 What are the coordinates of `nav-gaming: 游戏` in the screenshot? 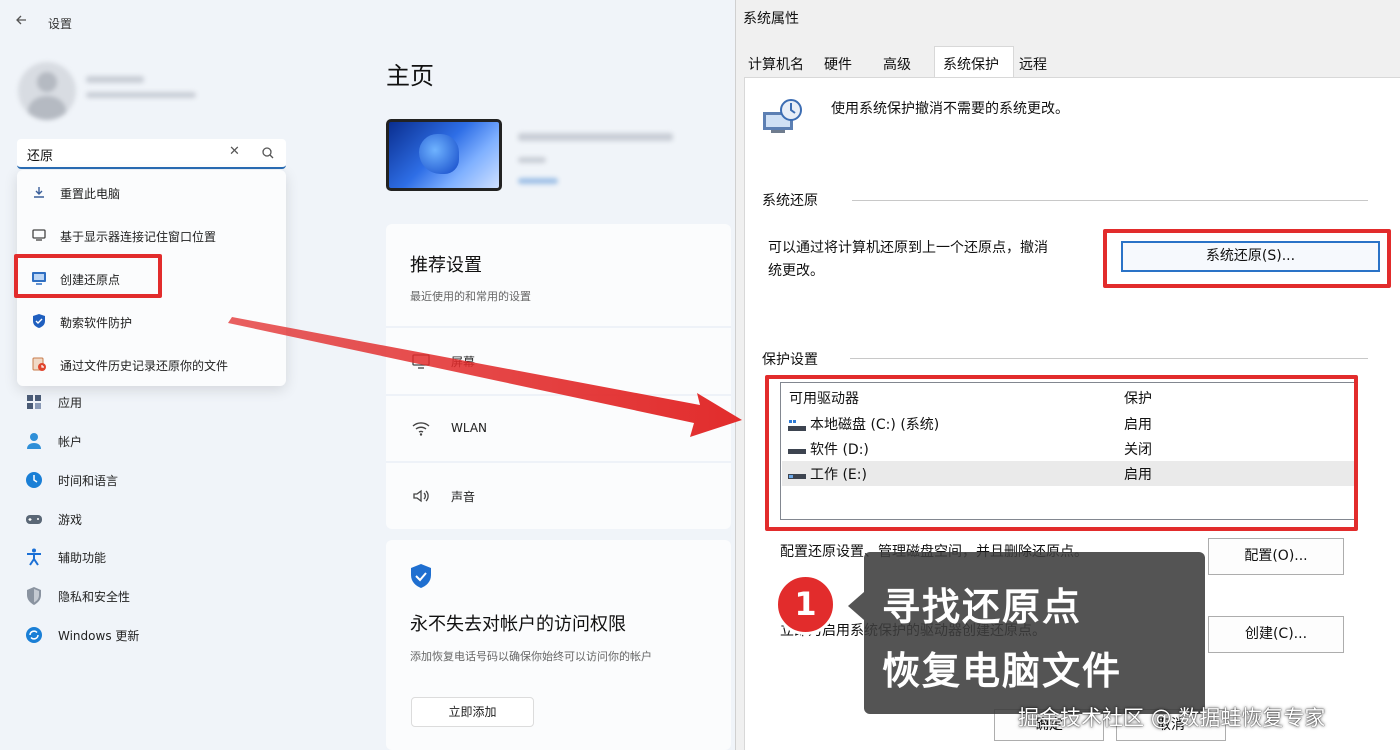 It's located at (124, 519).